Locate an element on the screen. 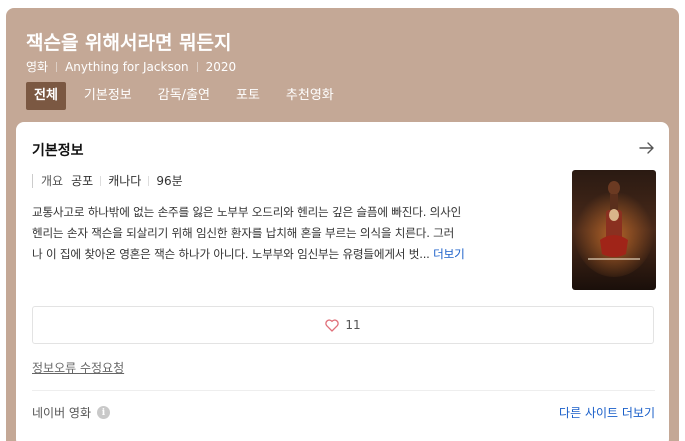  source-label: 네이버 영화 is located at coordinates (62, 413).